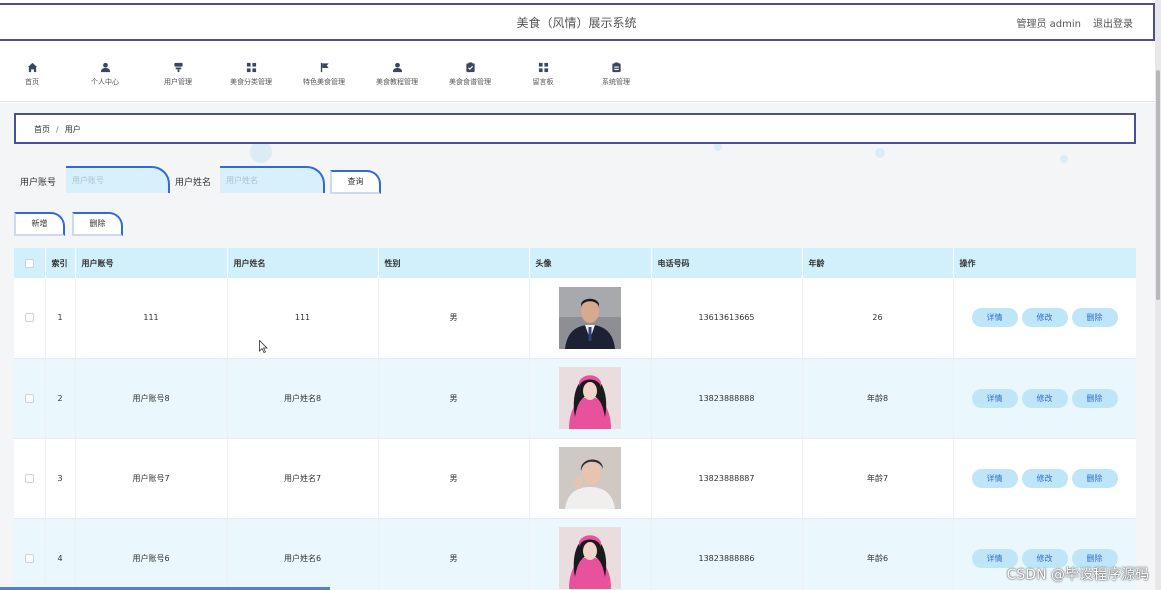  What do you see at coordinates (355, 182) in the screenshot?
I see `query-button: 查询` at bounding box center [355, 182].